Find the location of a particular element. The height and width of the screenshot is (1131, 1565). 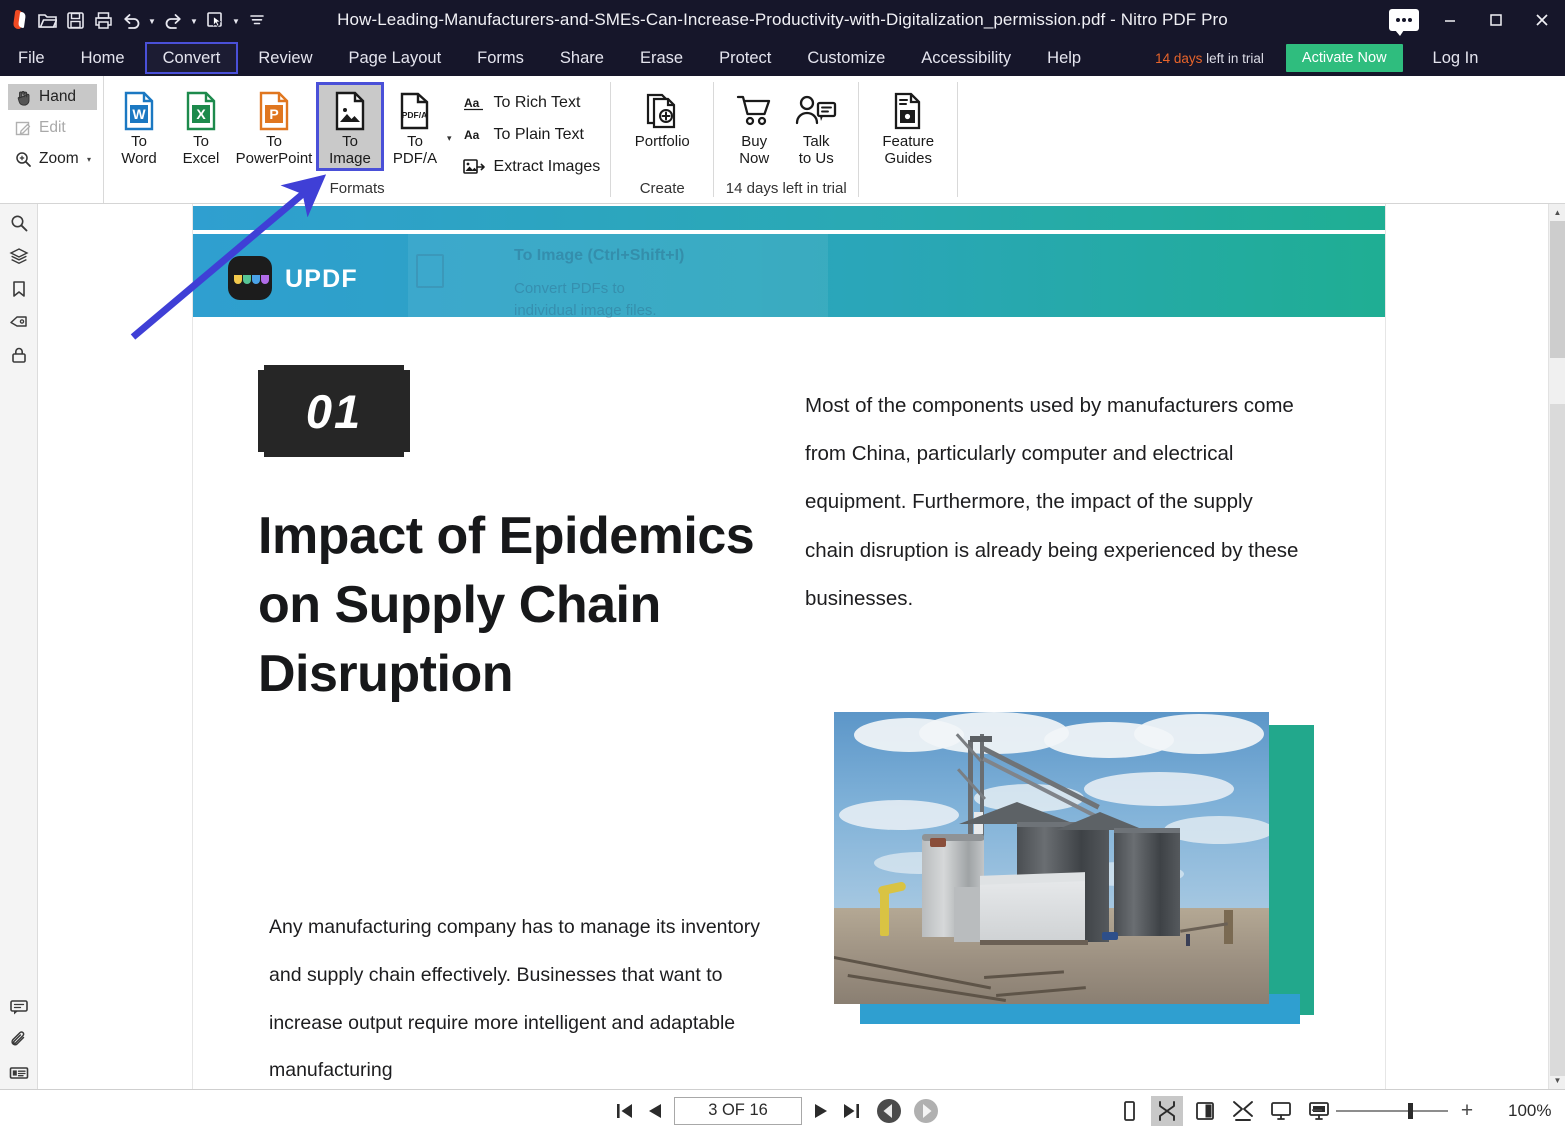

to-pdfa-label: To PDF/A is located at coordinates (415, 150).